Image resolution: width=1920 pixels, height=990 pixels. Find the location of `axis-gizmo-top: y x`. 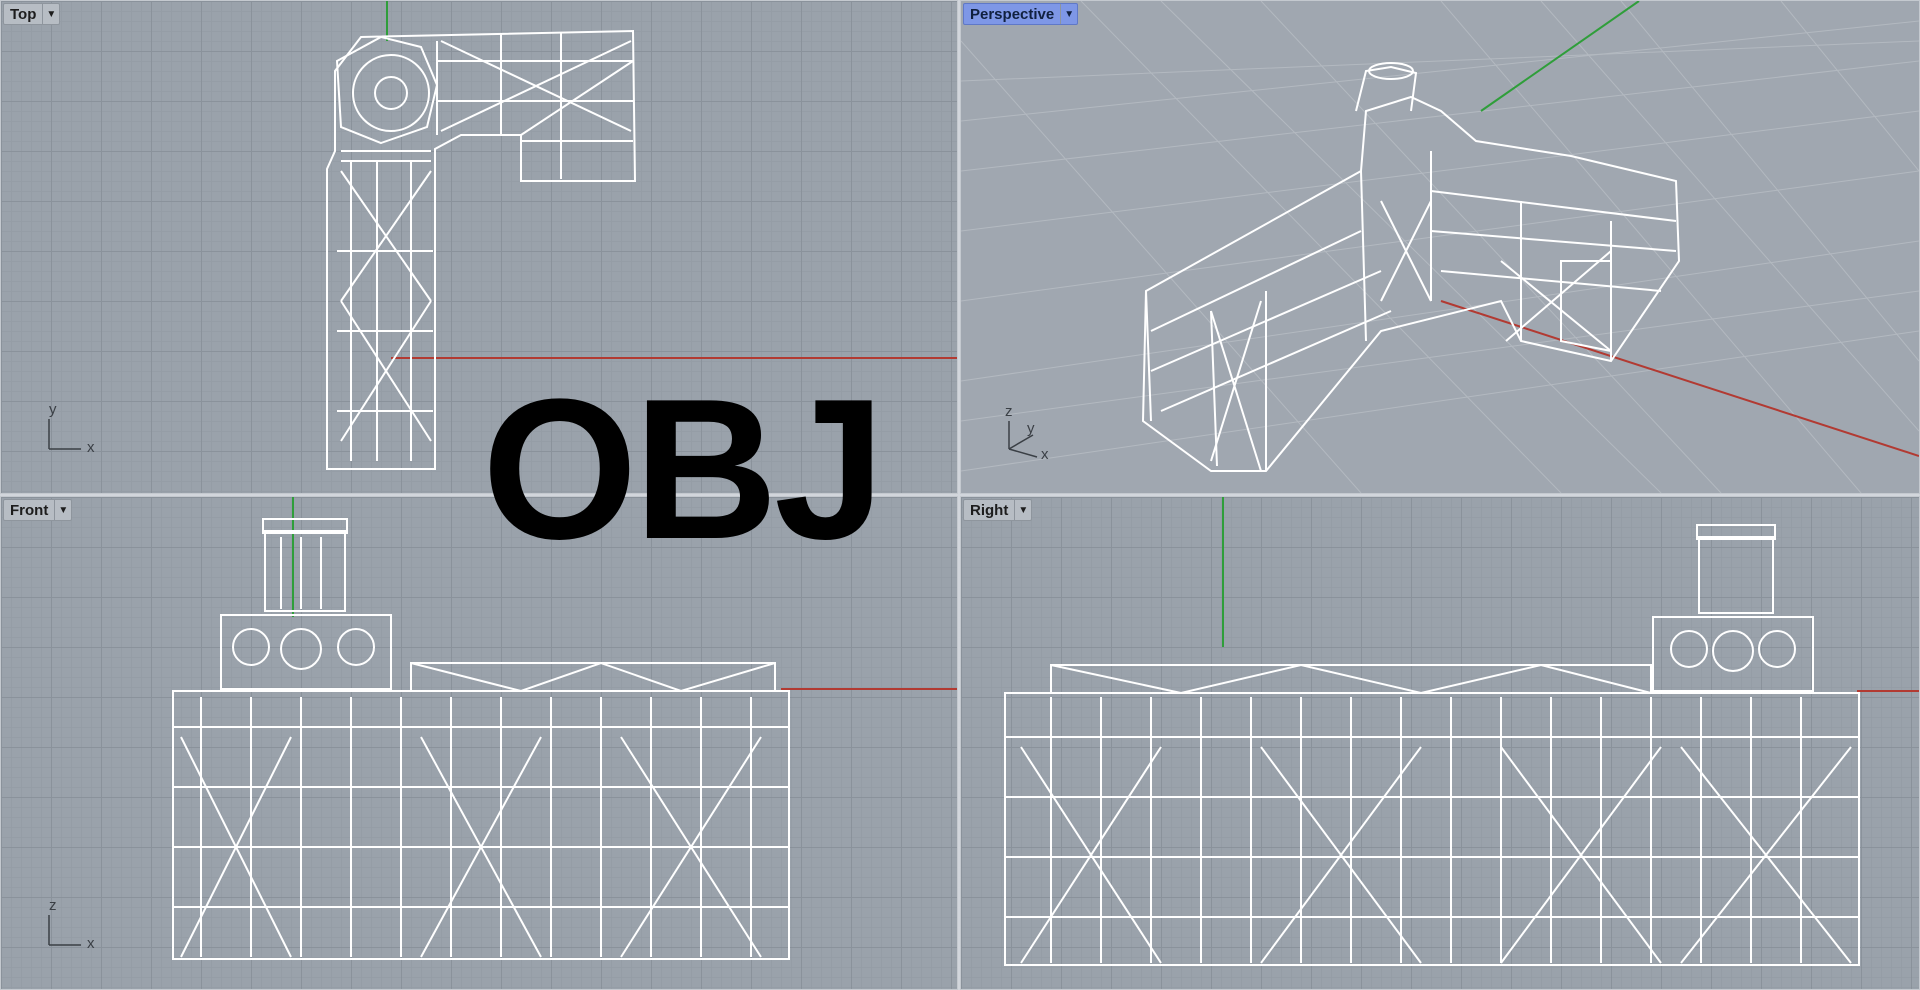

axis-gizmo-top: y x is located at coordinates (71, 428).